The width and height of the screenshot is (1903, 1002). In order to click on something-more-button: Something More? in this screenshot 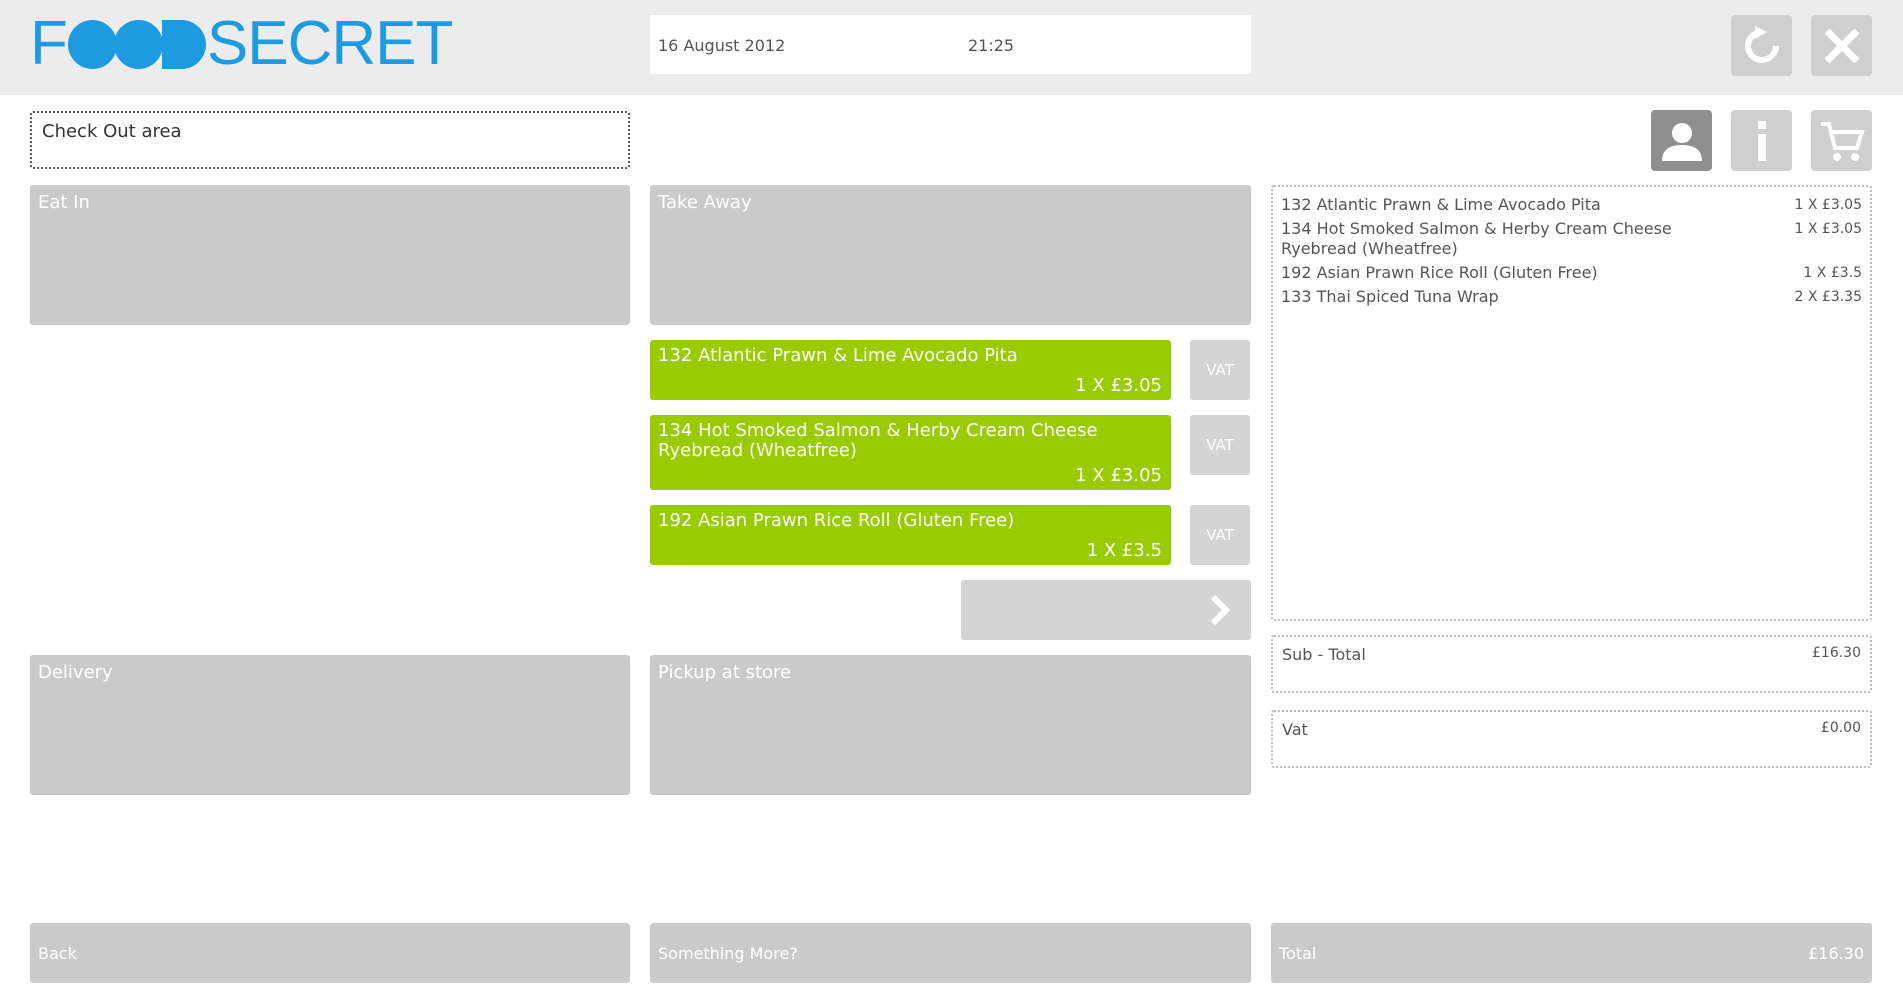, I will do `click(950, 953)`.